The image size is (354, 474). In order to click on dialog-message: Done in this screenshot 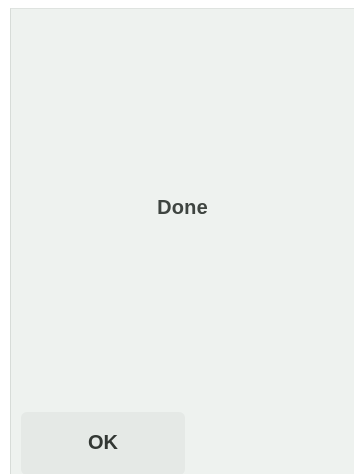, I will do `click(182, 208)`.